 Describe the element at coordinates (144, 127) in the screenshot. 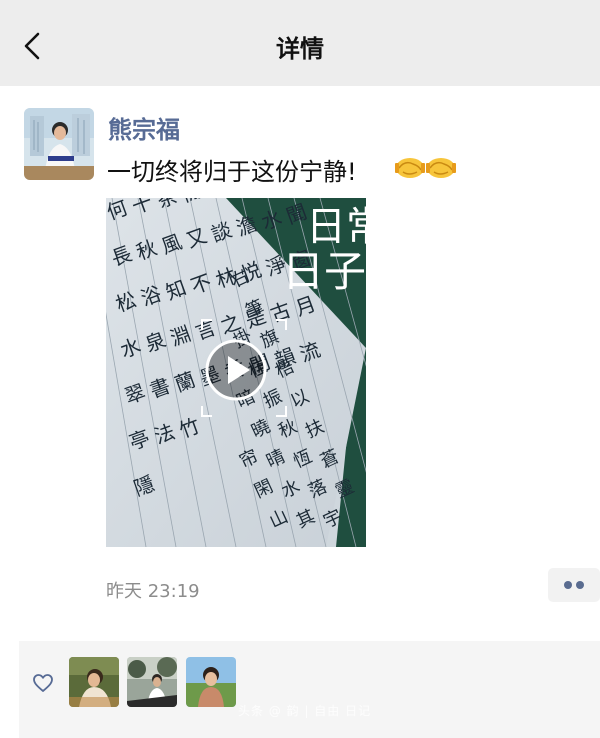

I see `username: 熊宗福` at that location.